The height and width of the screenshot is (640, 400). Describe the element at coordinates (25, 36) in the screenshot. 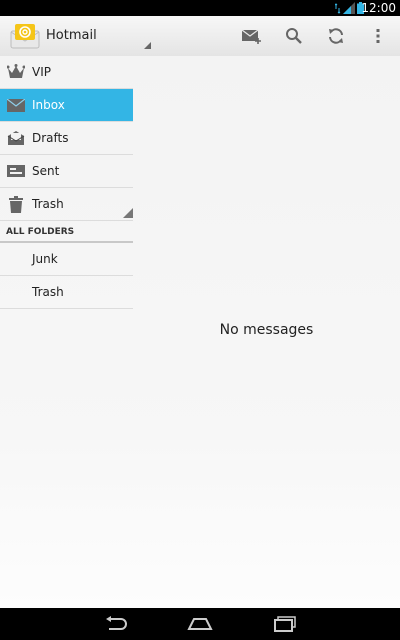

I see `mail-app-icon` at that location.